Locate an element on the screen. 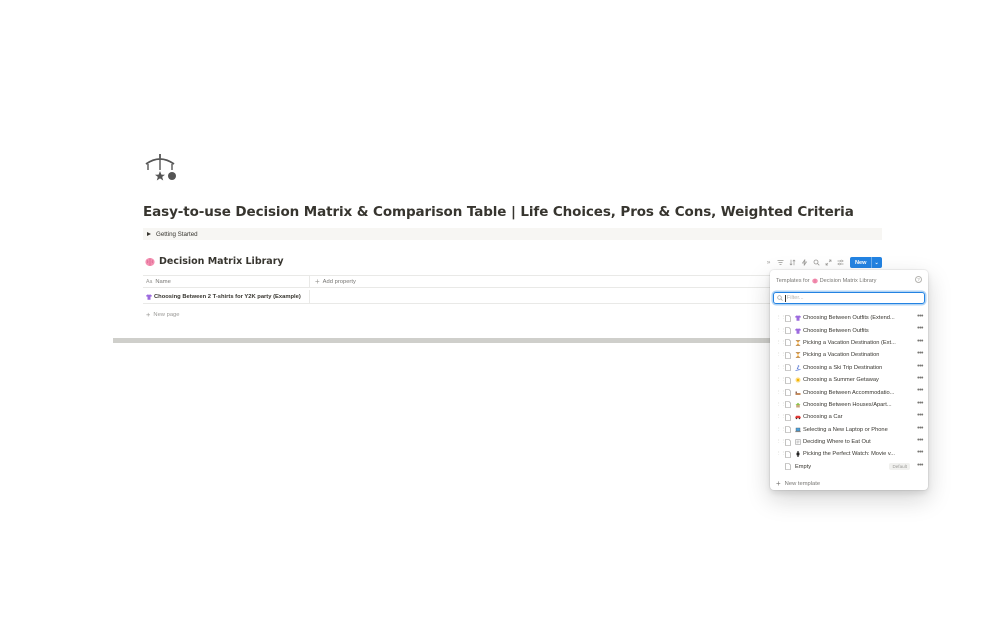 The width and height of the screenshot is (1005, 628). template-name: Choosing Between Outfits is located at coordinates (836, 330).